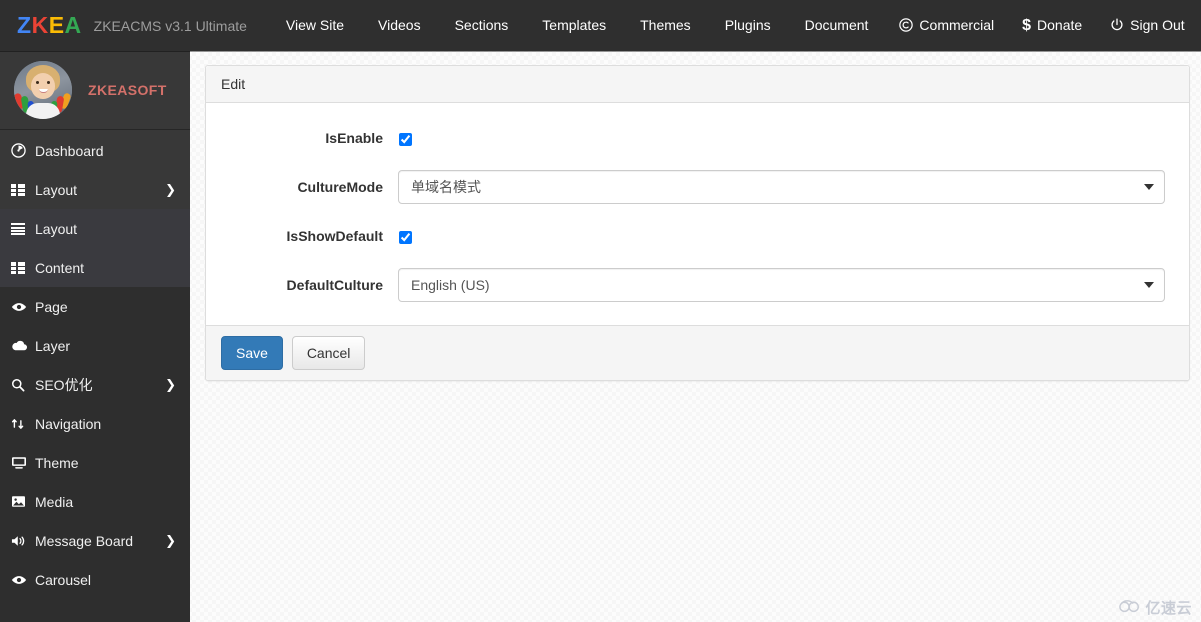  Describe the element at coordinates (24, 25) in the screenshot. I see `brand-letter-z: Z` at that location.